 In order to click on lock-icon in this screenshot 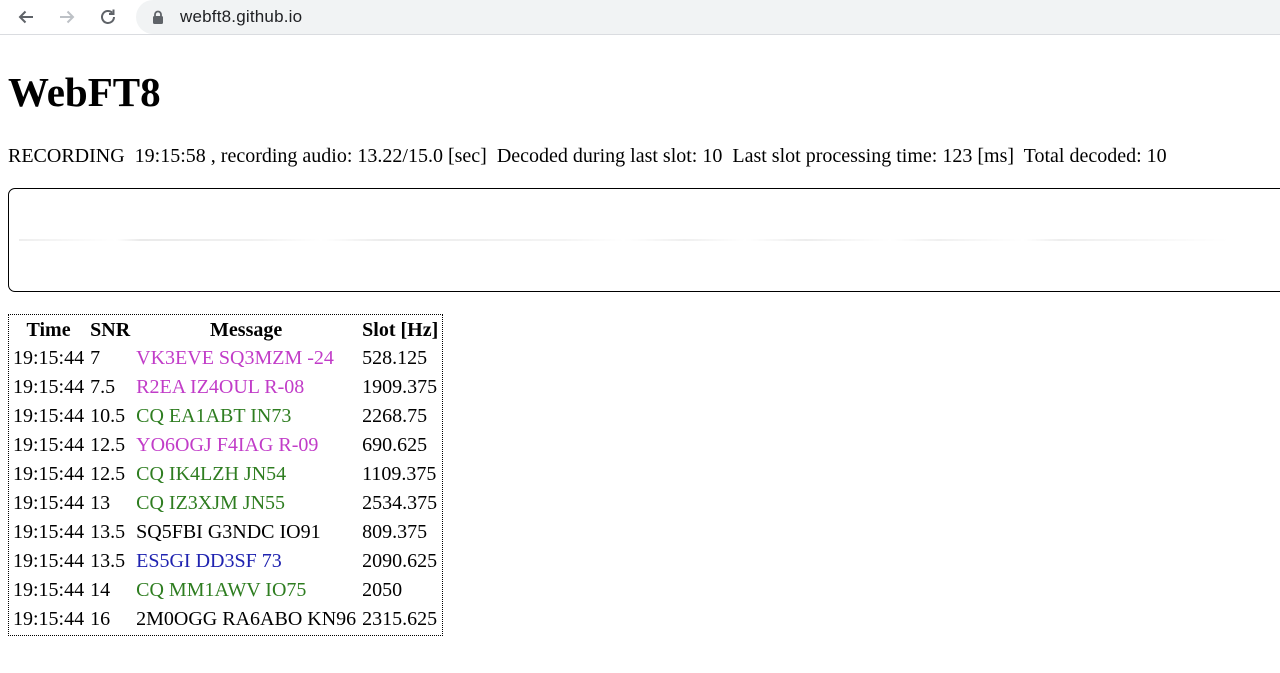, I will do `click(159, 17)`.